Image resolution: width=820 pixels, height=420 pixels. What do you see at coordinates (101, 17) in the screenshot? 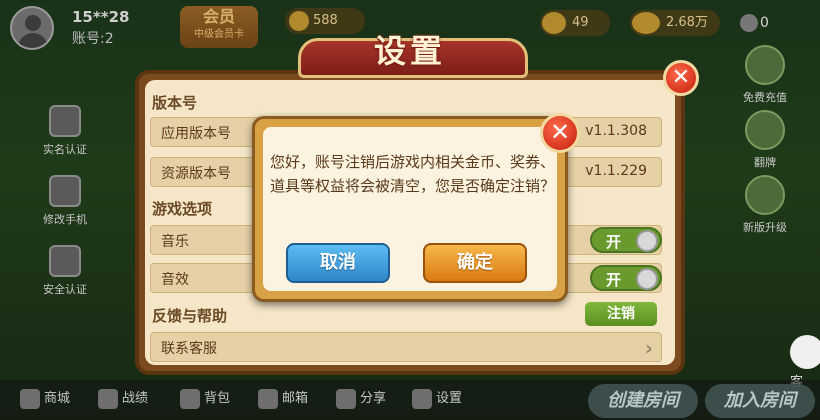
I see `username: 15**28` at bounding box center [101, 17].